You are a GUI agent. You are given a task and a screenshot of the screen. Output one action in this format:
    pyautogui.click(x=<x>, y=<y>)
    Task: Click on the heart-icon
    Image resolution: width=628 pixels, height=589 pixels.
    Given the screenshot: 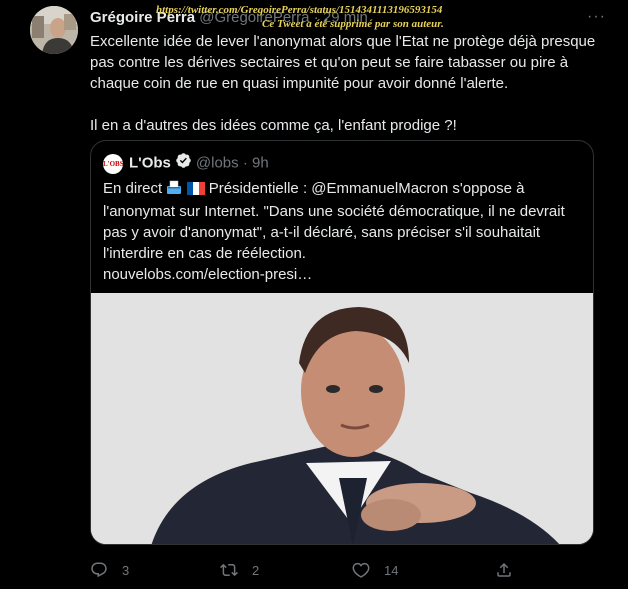 What is the action you would take?
    pyautogui.click(x=361, y=570)
    